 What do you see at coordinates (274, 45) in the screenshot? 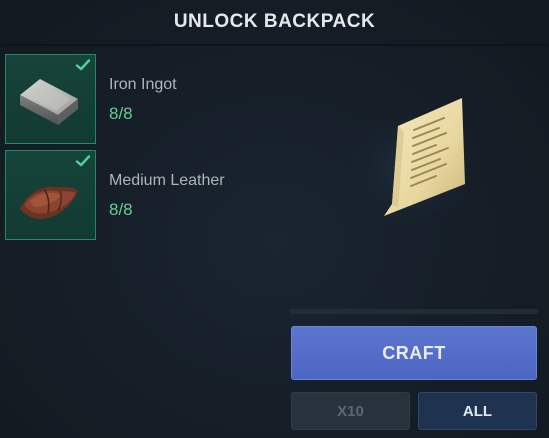
I see `title-divider` at bounding box center [274, 45].